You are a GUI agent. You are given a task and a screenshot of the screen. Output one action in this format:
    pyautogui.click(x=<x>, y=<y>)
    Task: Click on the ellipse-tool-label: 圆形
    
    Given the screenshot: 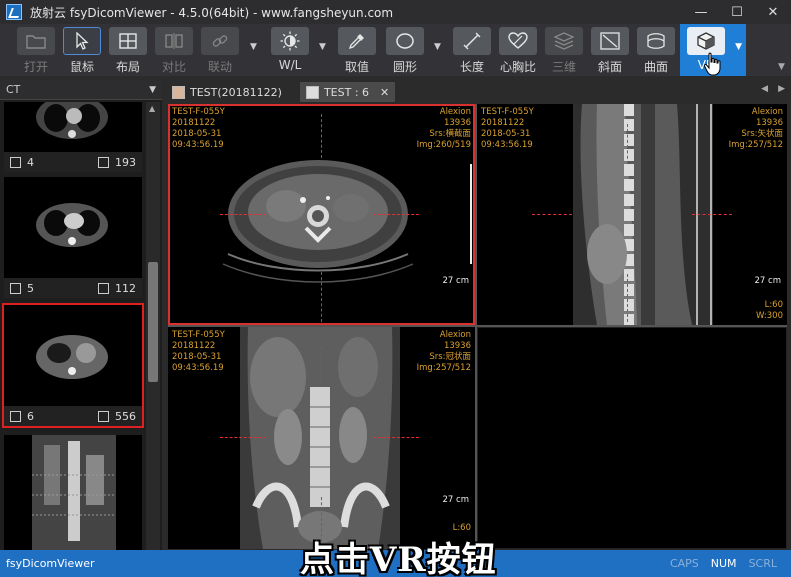 What is the action you would take?
    pyautogui.click(x=404, y=67)
    